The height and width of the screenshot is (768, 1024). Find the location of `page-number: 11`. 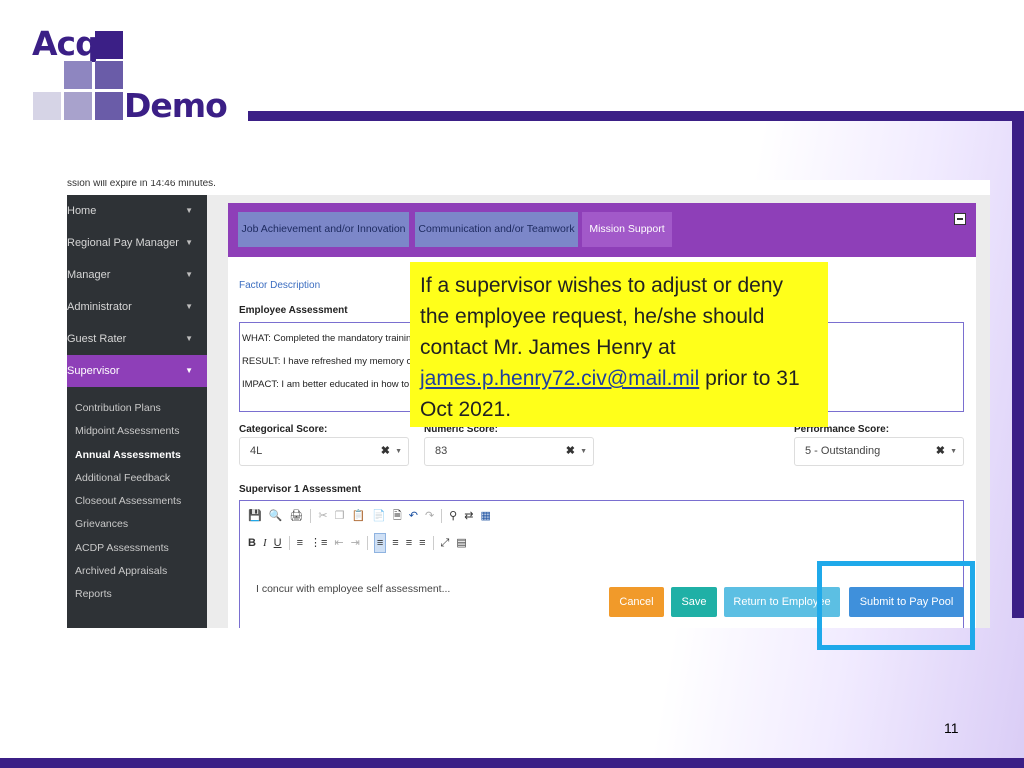

page-number: 11 is located at coordinates (951, 728).